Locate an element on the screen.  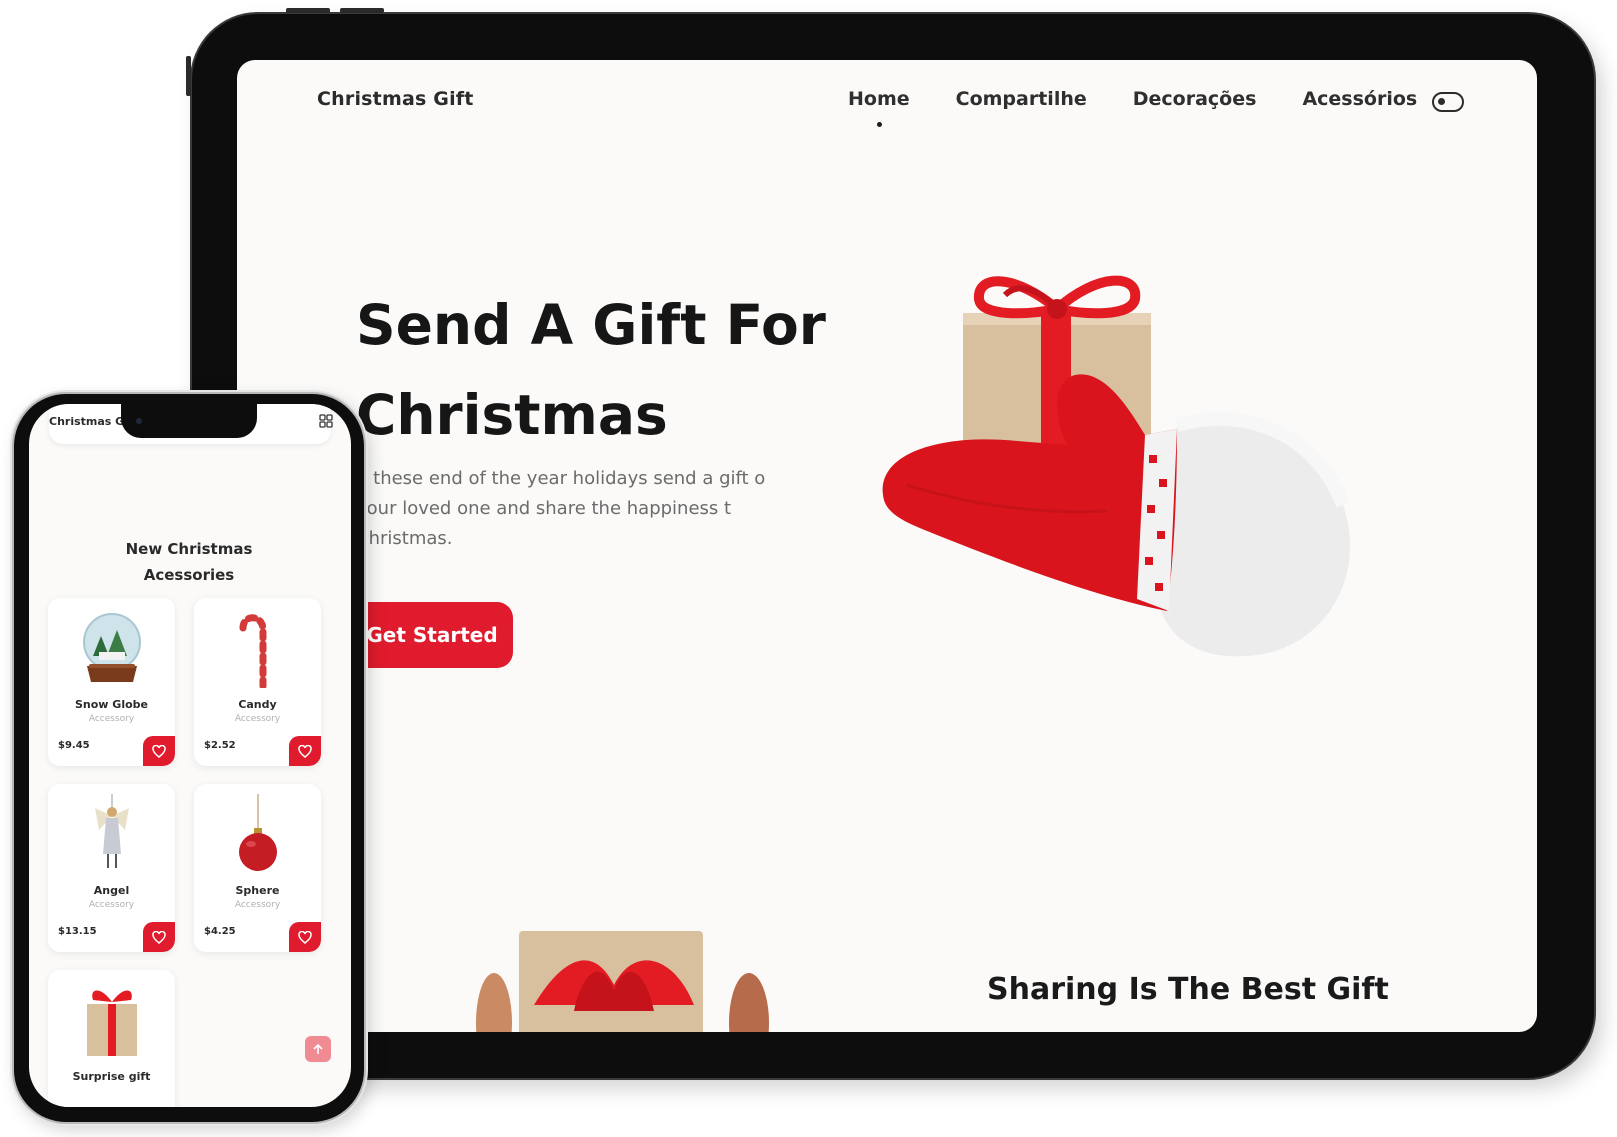
arrow-up-icon is located at coordinates (318, 1048).